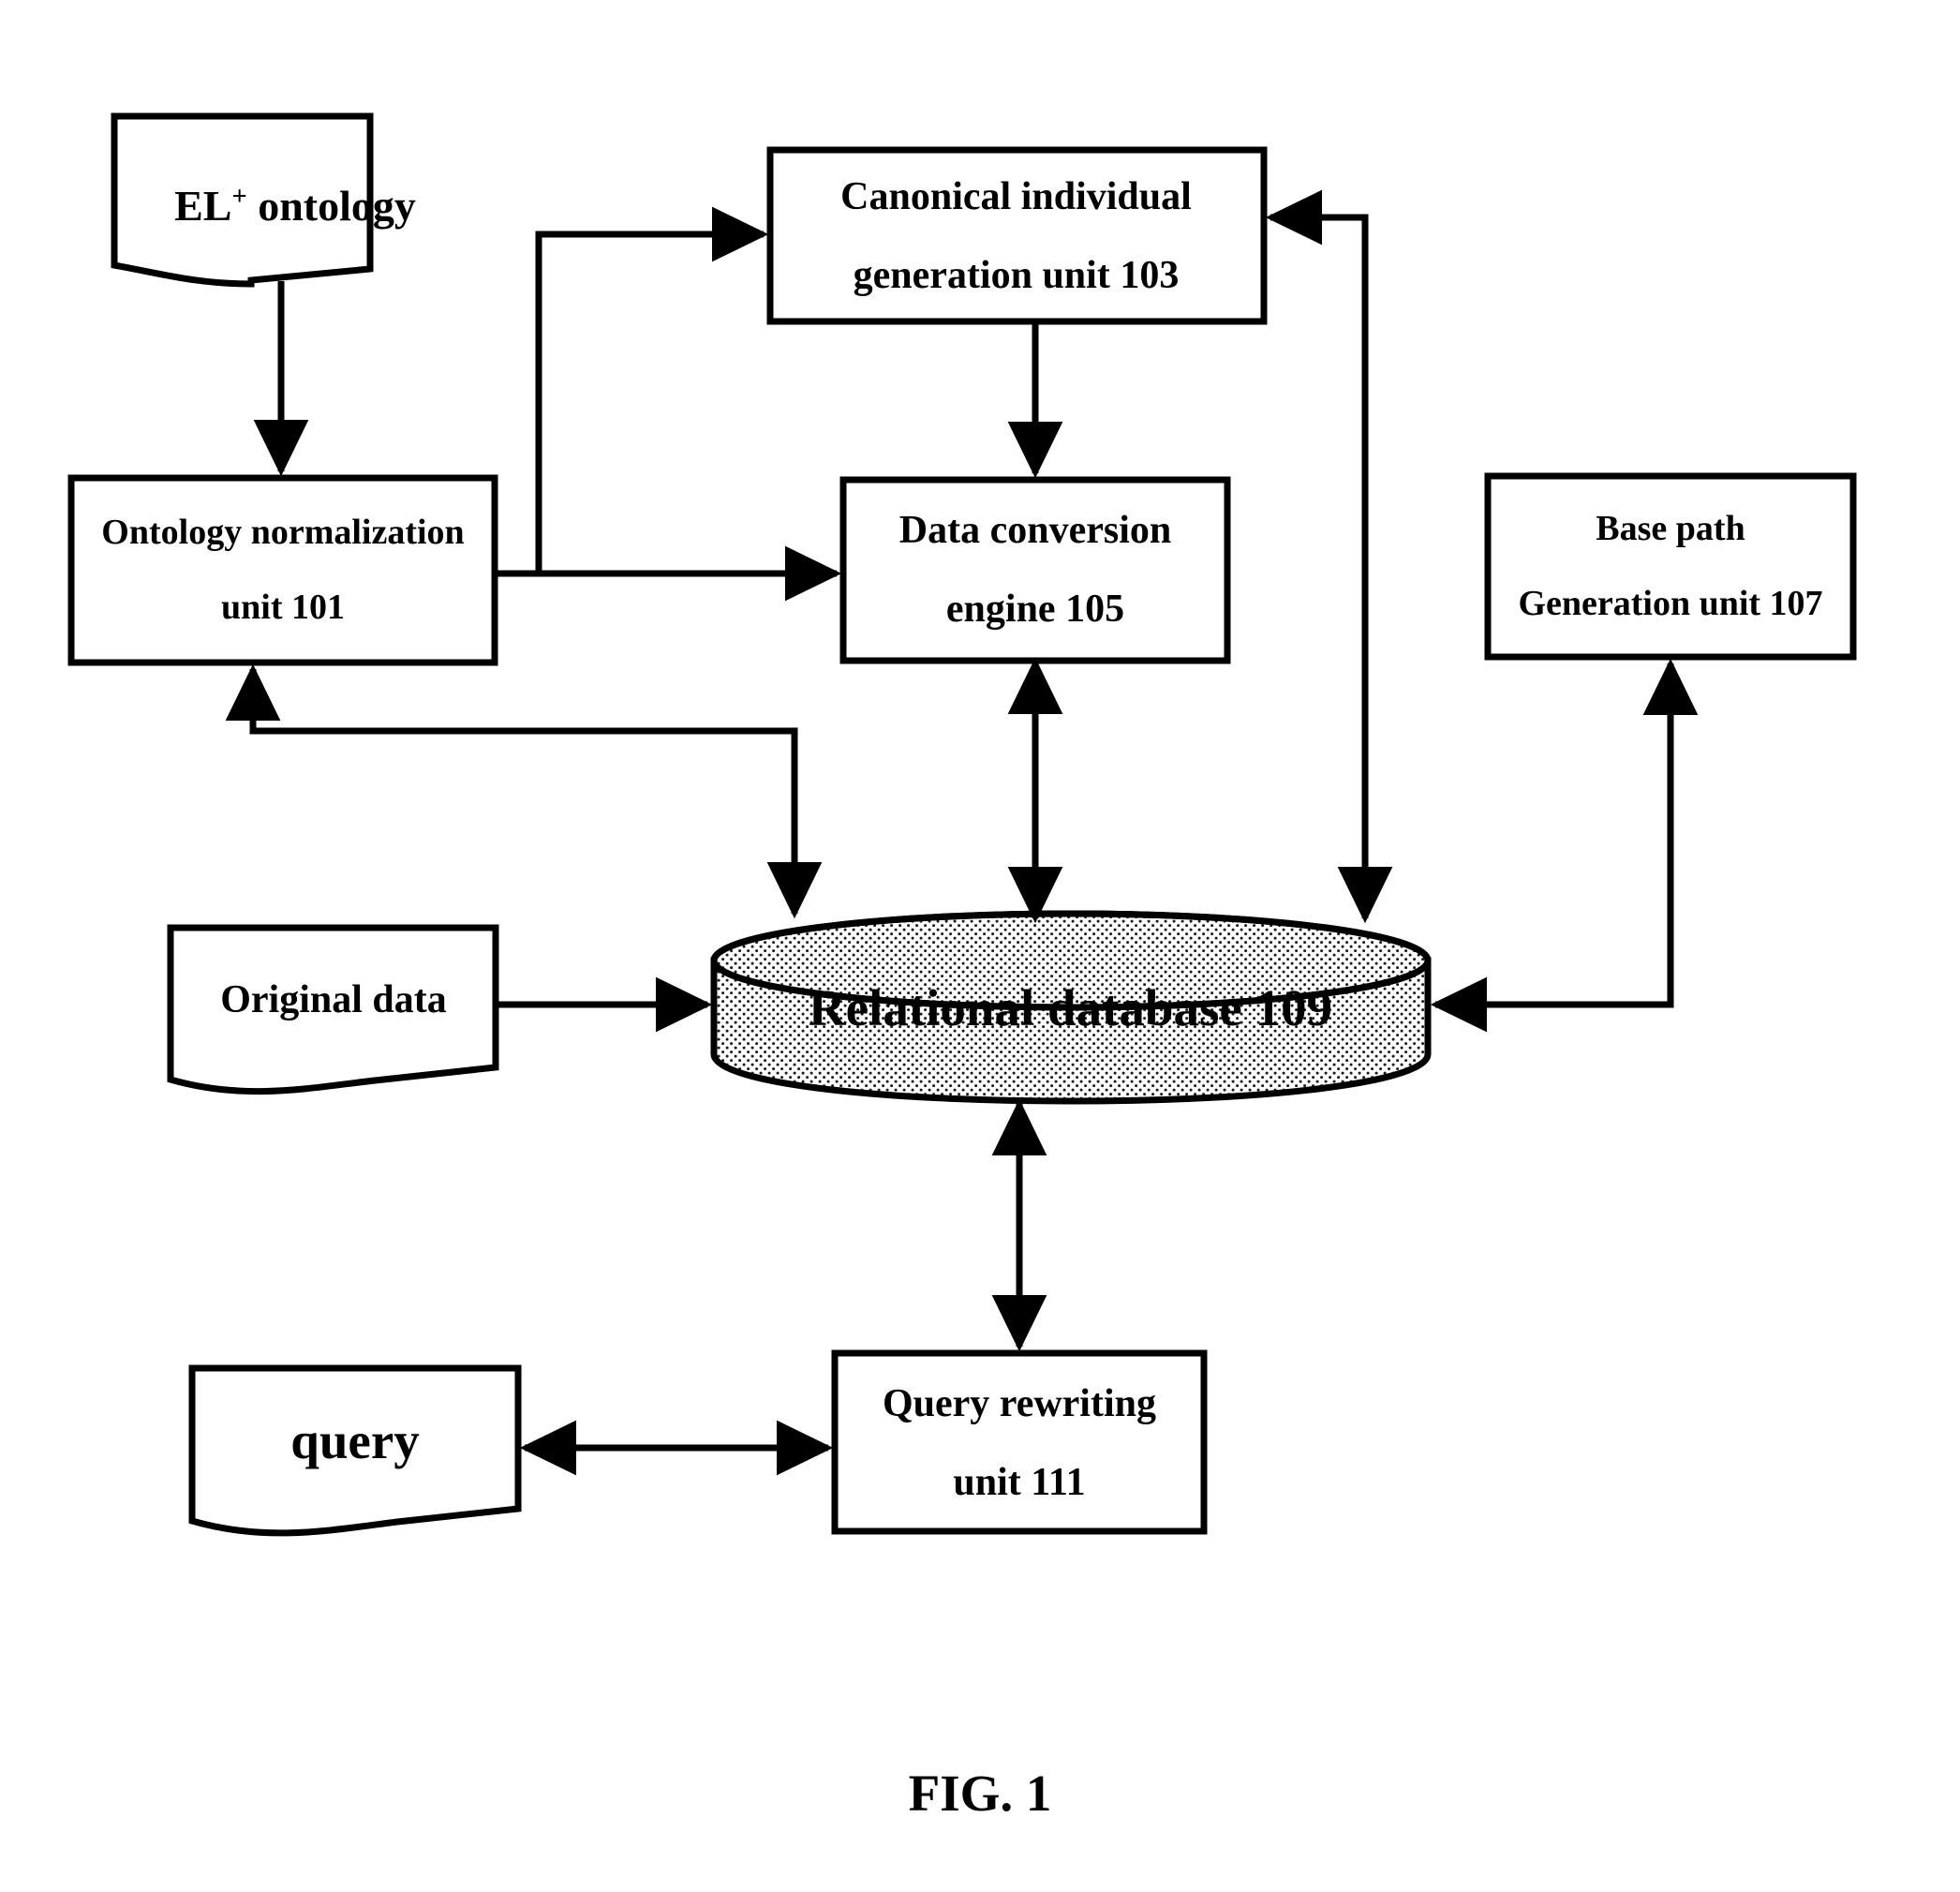 The height and width of the screenshot is (1892, 1960). I want to click on shape-original-data, so click(333, 1010).